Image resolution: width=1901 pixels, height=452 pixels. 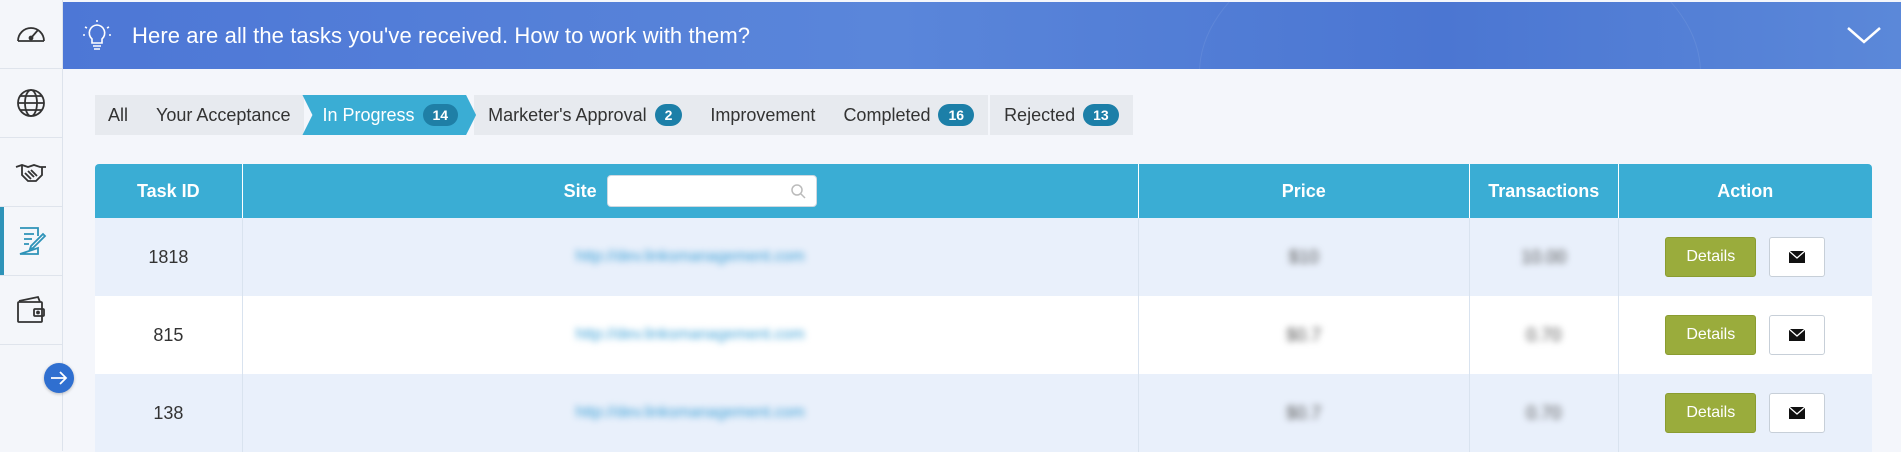 I want to click on task-id-cell: 138, so click(x=169, y=413).